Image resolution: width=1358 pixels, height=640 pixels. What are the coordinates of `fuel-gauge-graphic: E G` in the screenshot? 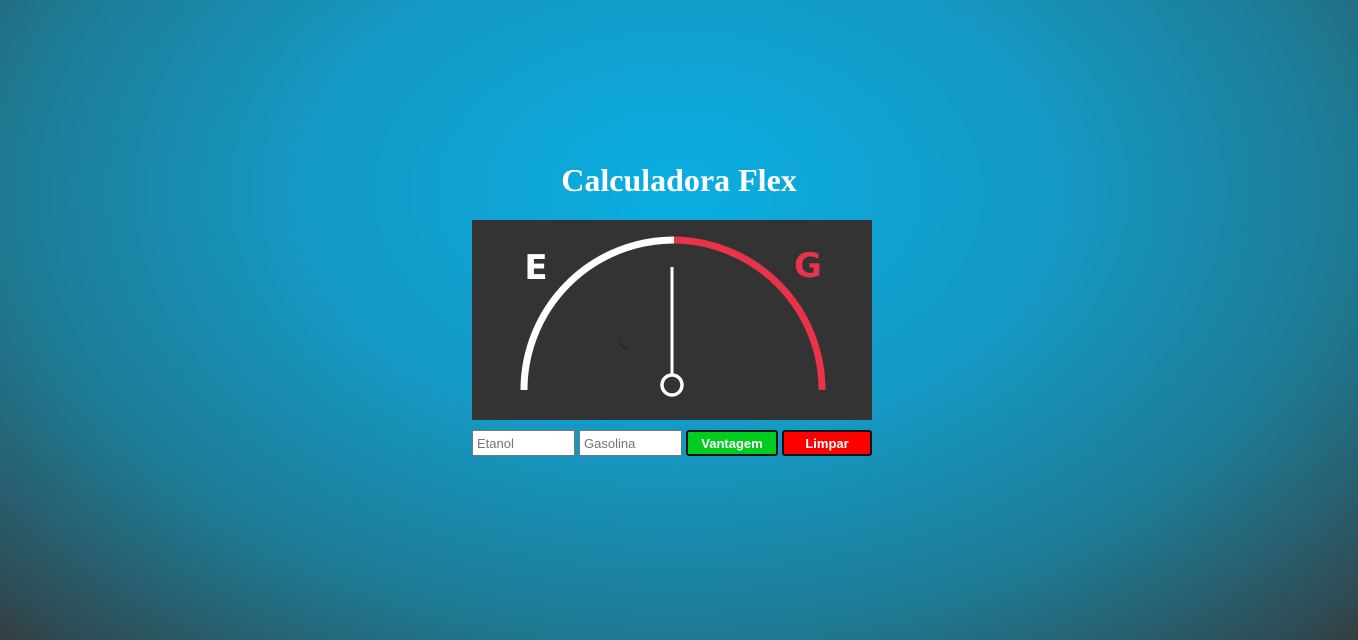 It's located at (673, 316).